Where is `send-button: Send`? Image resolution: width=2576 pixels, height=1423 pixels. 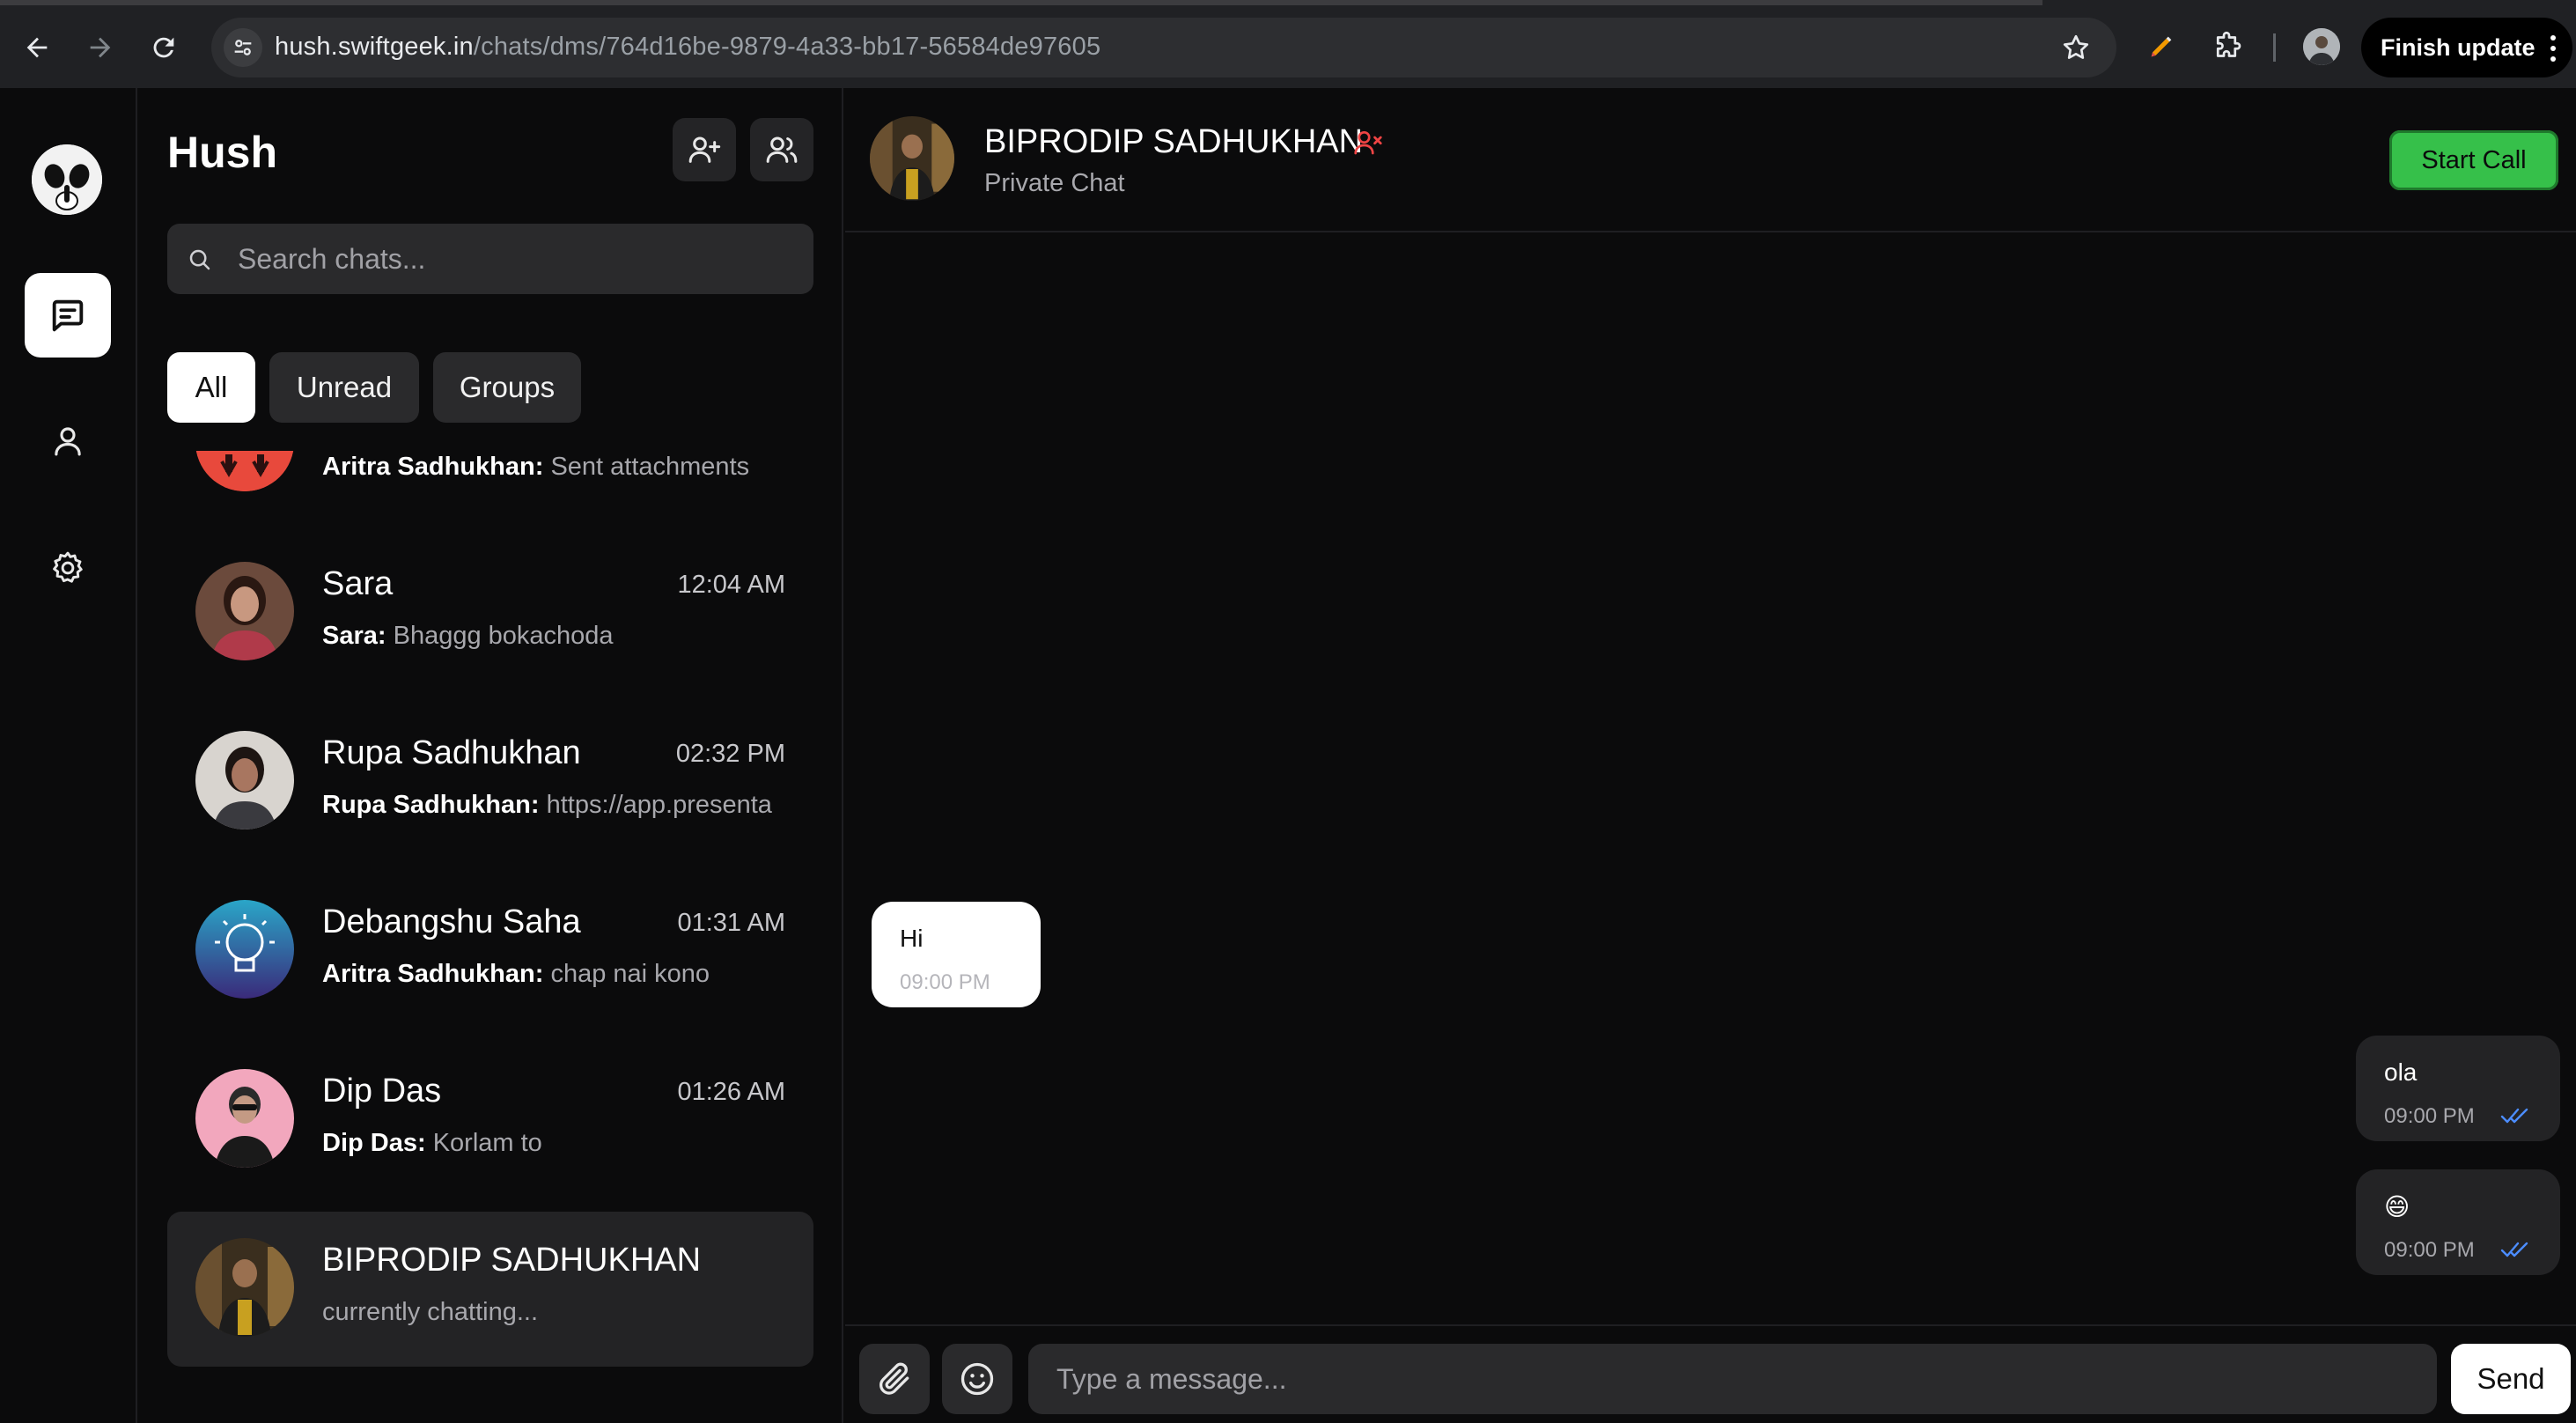 send-button: Send is located at coordinates (2511, 1379).